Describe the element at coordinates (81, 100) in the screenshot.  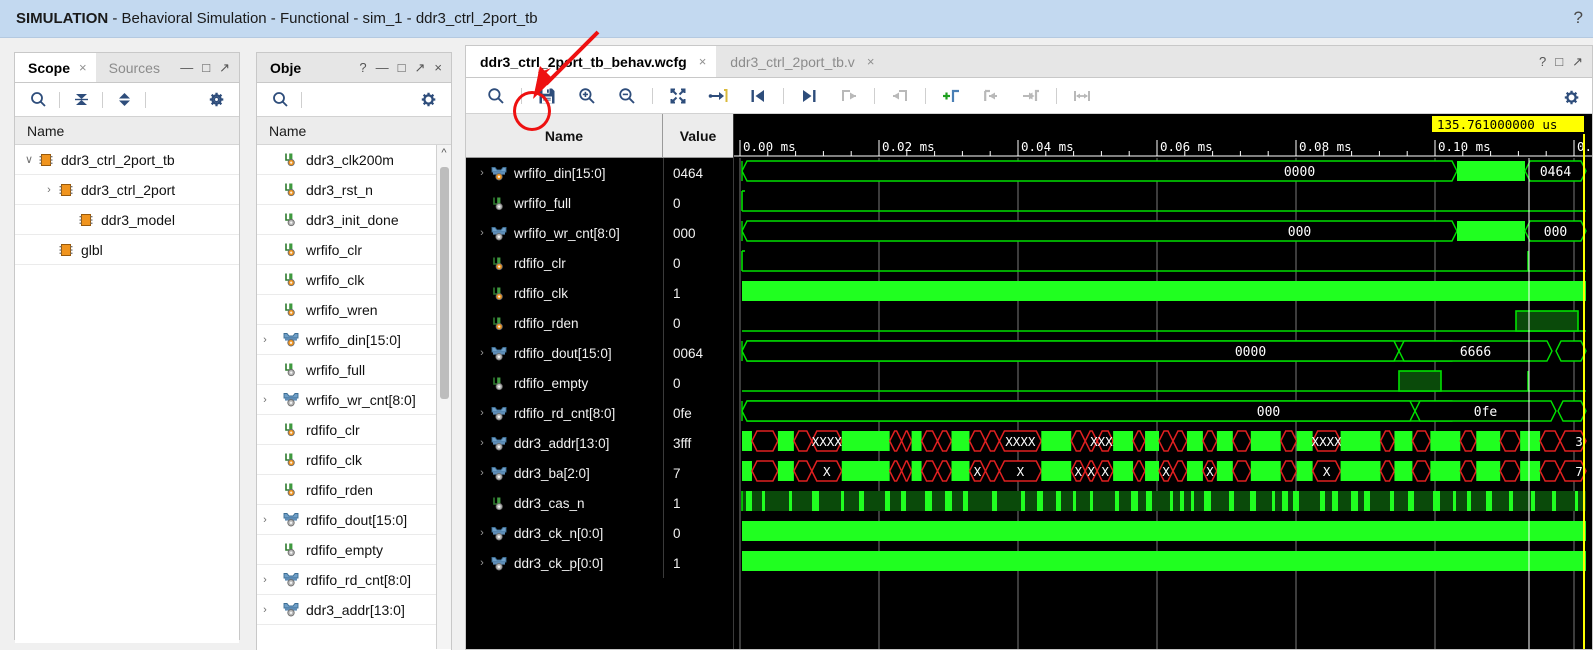
I see `scope-collapse-all-icon` at that location.